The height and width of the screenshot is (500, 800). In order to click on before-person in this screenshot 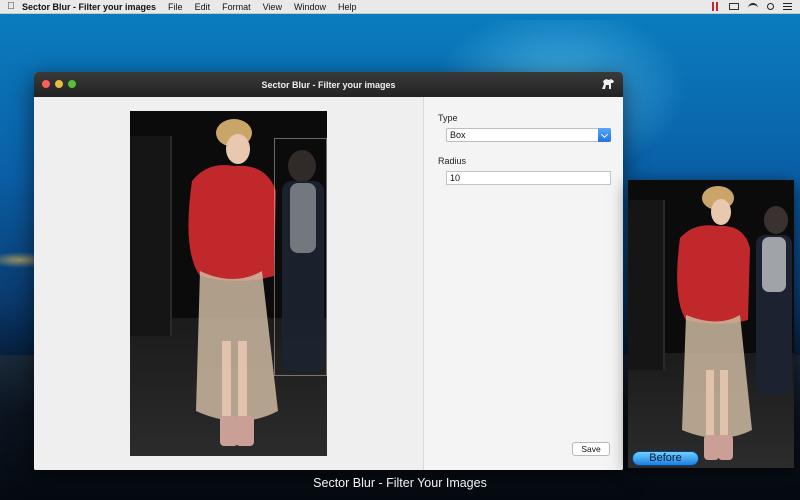, I will do `click(734, 323)`.